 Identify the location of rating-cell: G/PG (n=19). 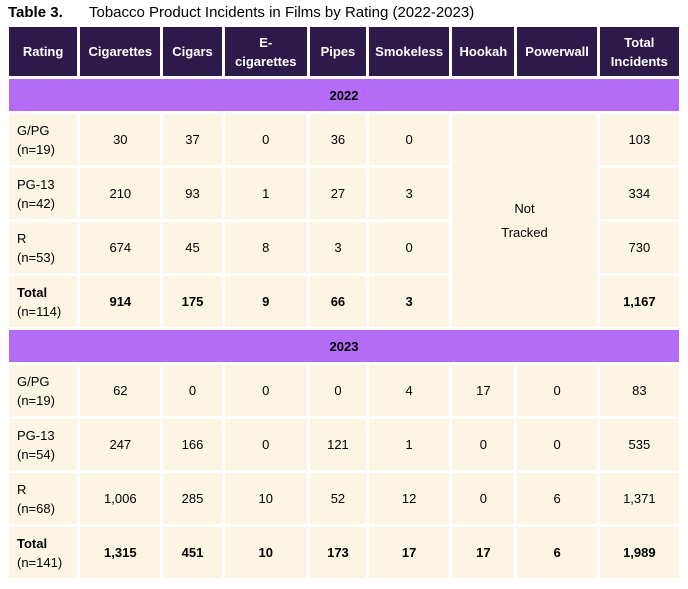
(43, 390).